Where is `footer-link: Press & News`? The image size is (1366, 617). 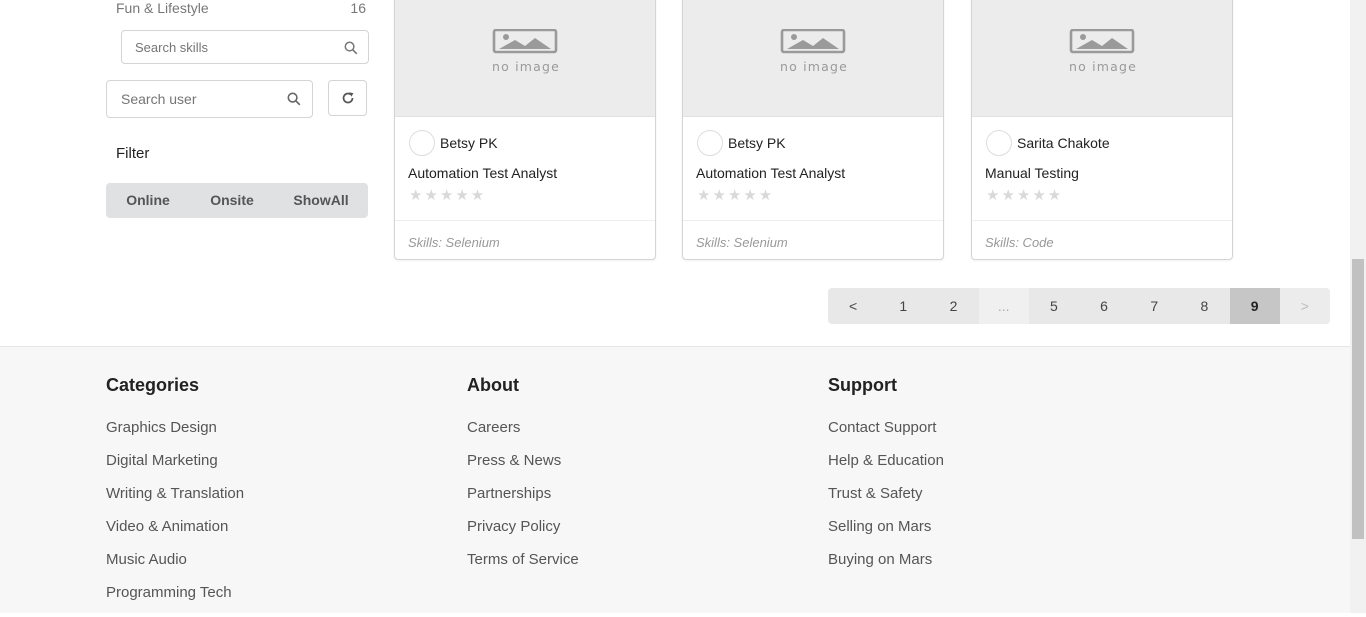
footer-link: Press & News is located at coordinates (523, 468).